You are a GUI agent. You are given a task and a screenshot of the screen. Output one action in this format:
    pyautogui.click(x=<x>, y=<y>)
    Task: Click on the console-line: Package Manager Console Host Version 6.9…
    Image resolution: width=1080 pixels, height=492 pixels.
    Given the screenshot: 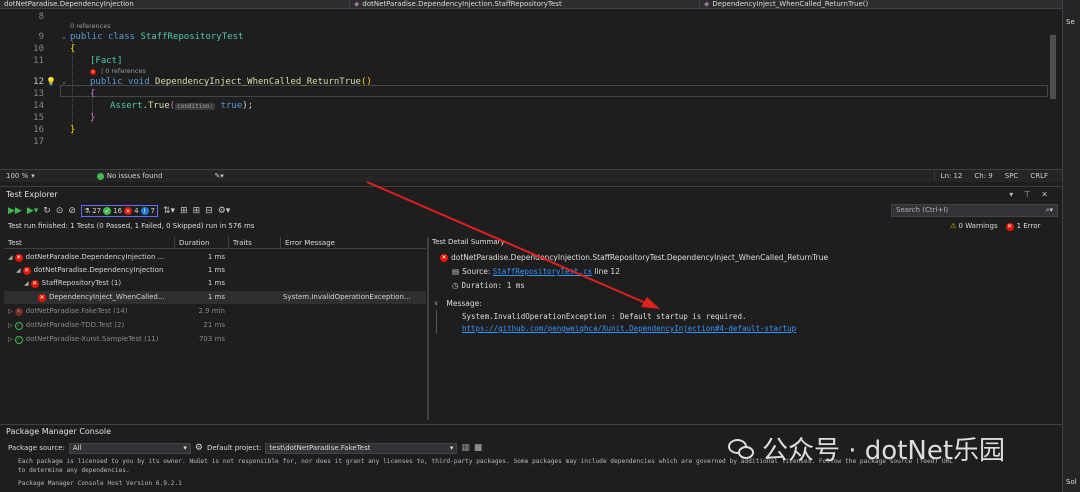 What is the action you would take?
    pyautogui.click(x=100, y=483)
    